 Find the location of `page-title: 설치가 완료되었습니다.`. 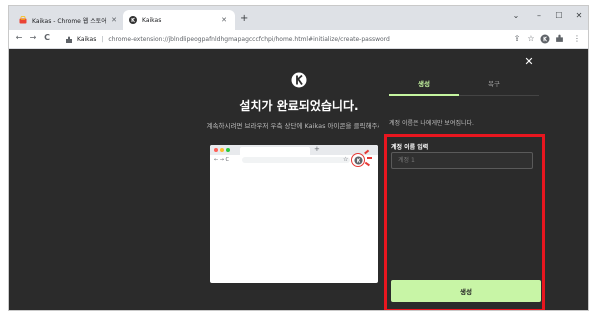

page-title: 설치가 완료되었습니다. is located at coordinates (299, 106).